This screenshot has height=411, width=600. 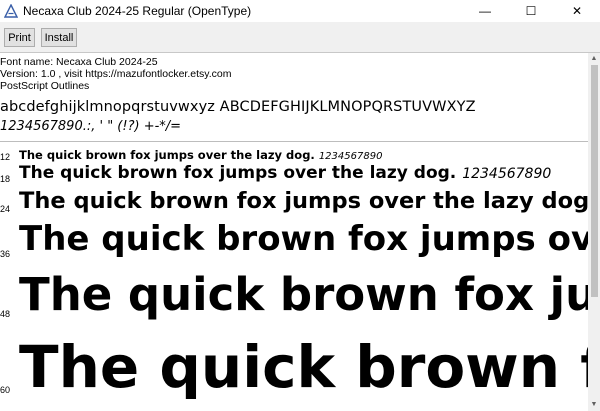 I want to click on font-name-text: Font name: Necaxa Club 2024-25, so click(x=79, y=62).